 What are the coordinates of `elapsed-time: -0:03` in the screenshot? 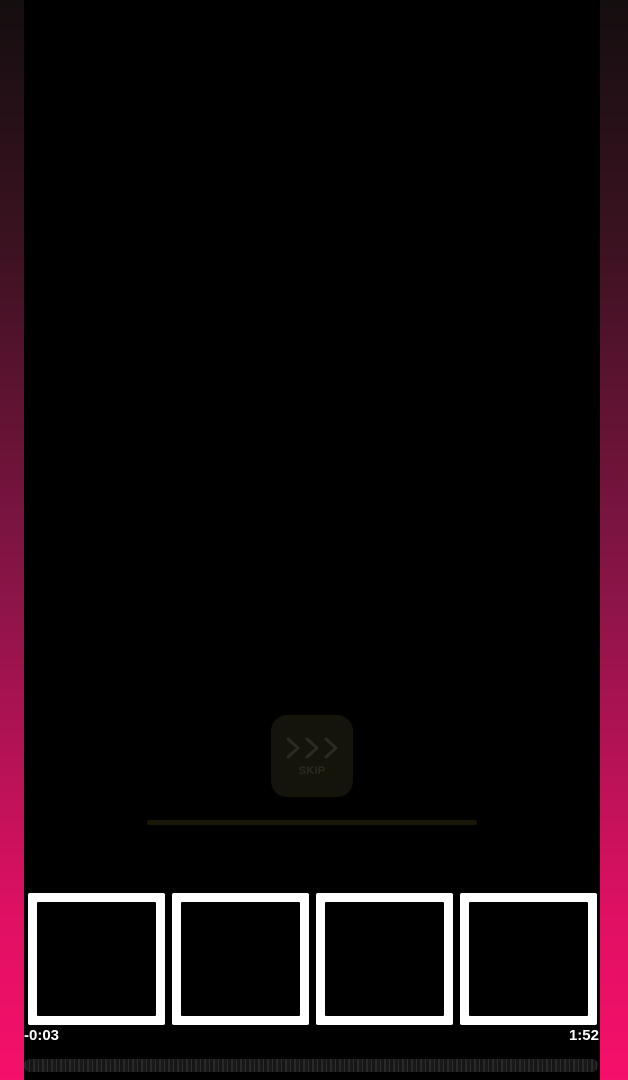 It's located at (42, 1035).